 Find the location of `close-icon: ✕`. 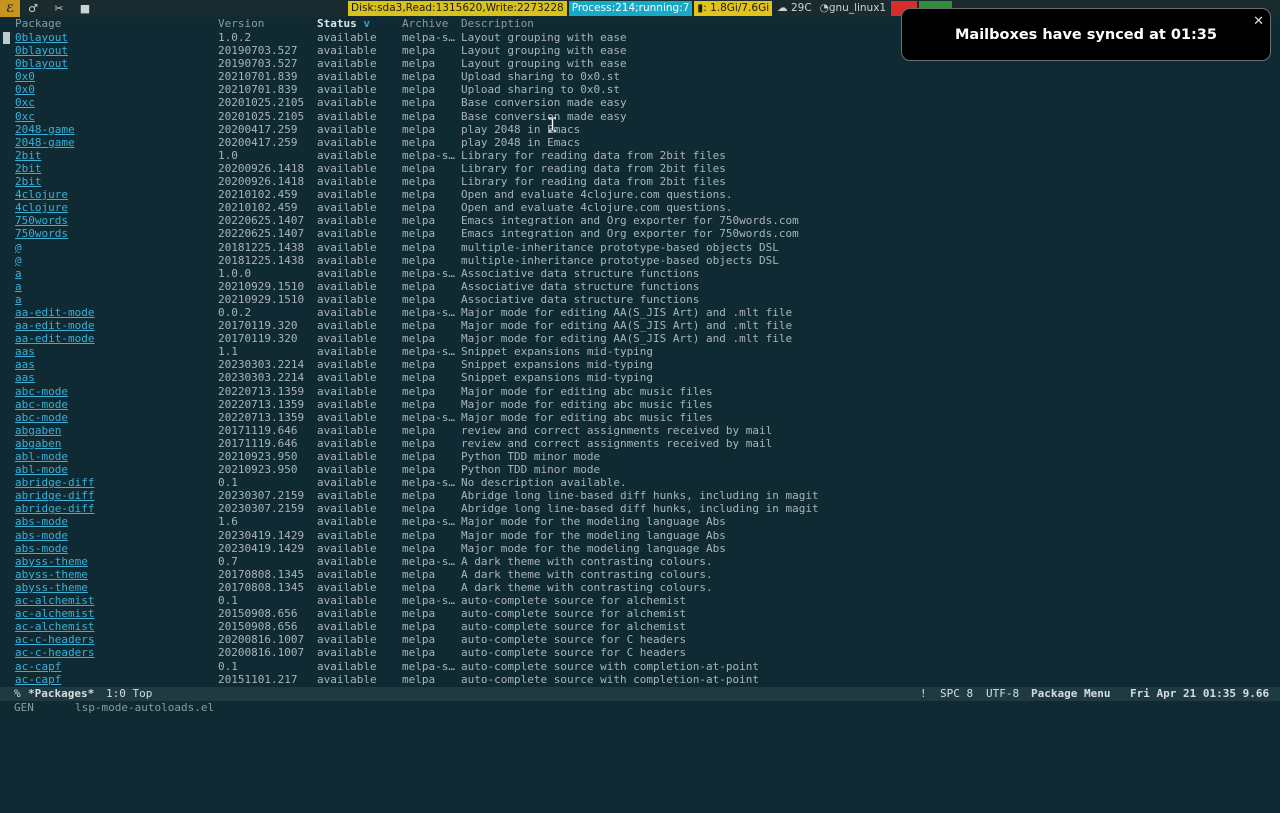

close-icon: ✕ is located at coordinates (1258, 21).